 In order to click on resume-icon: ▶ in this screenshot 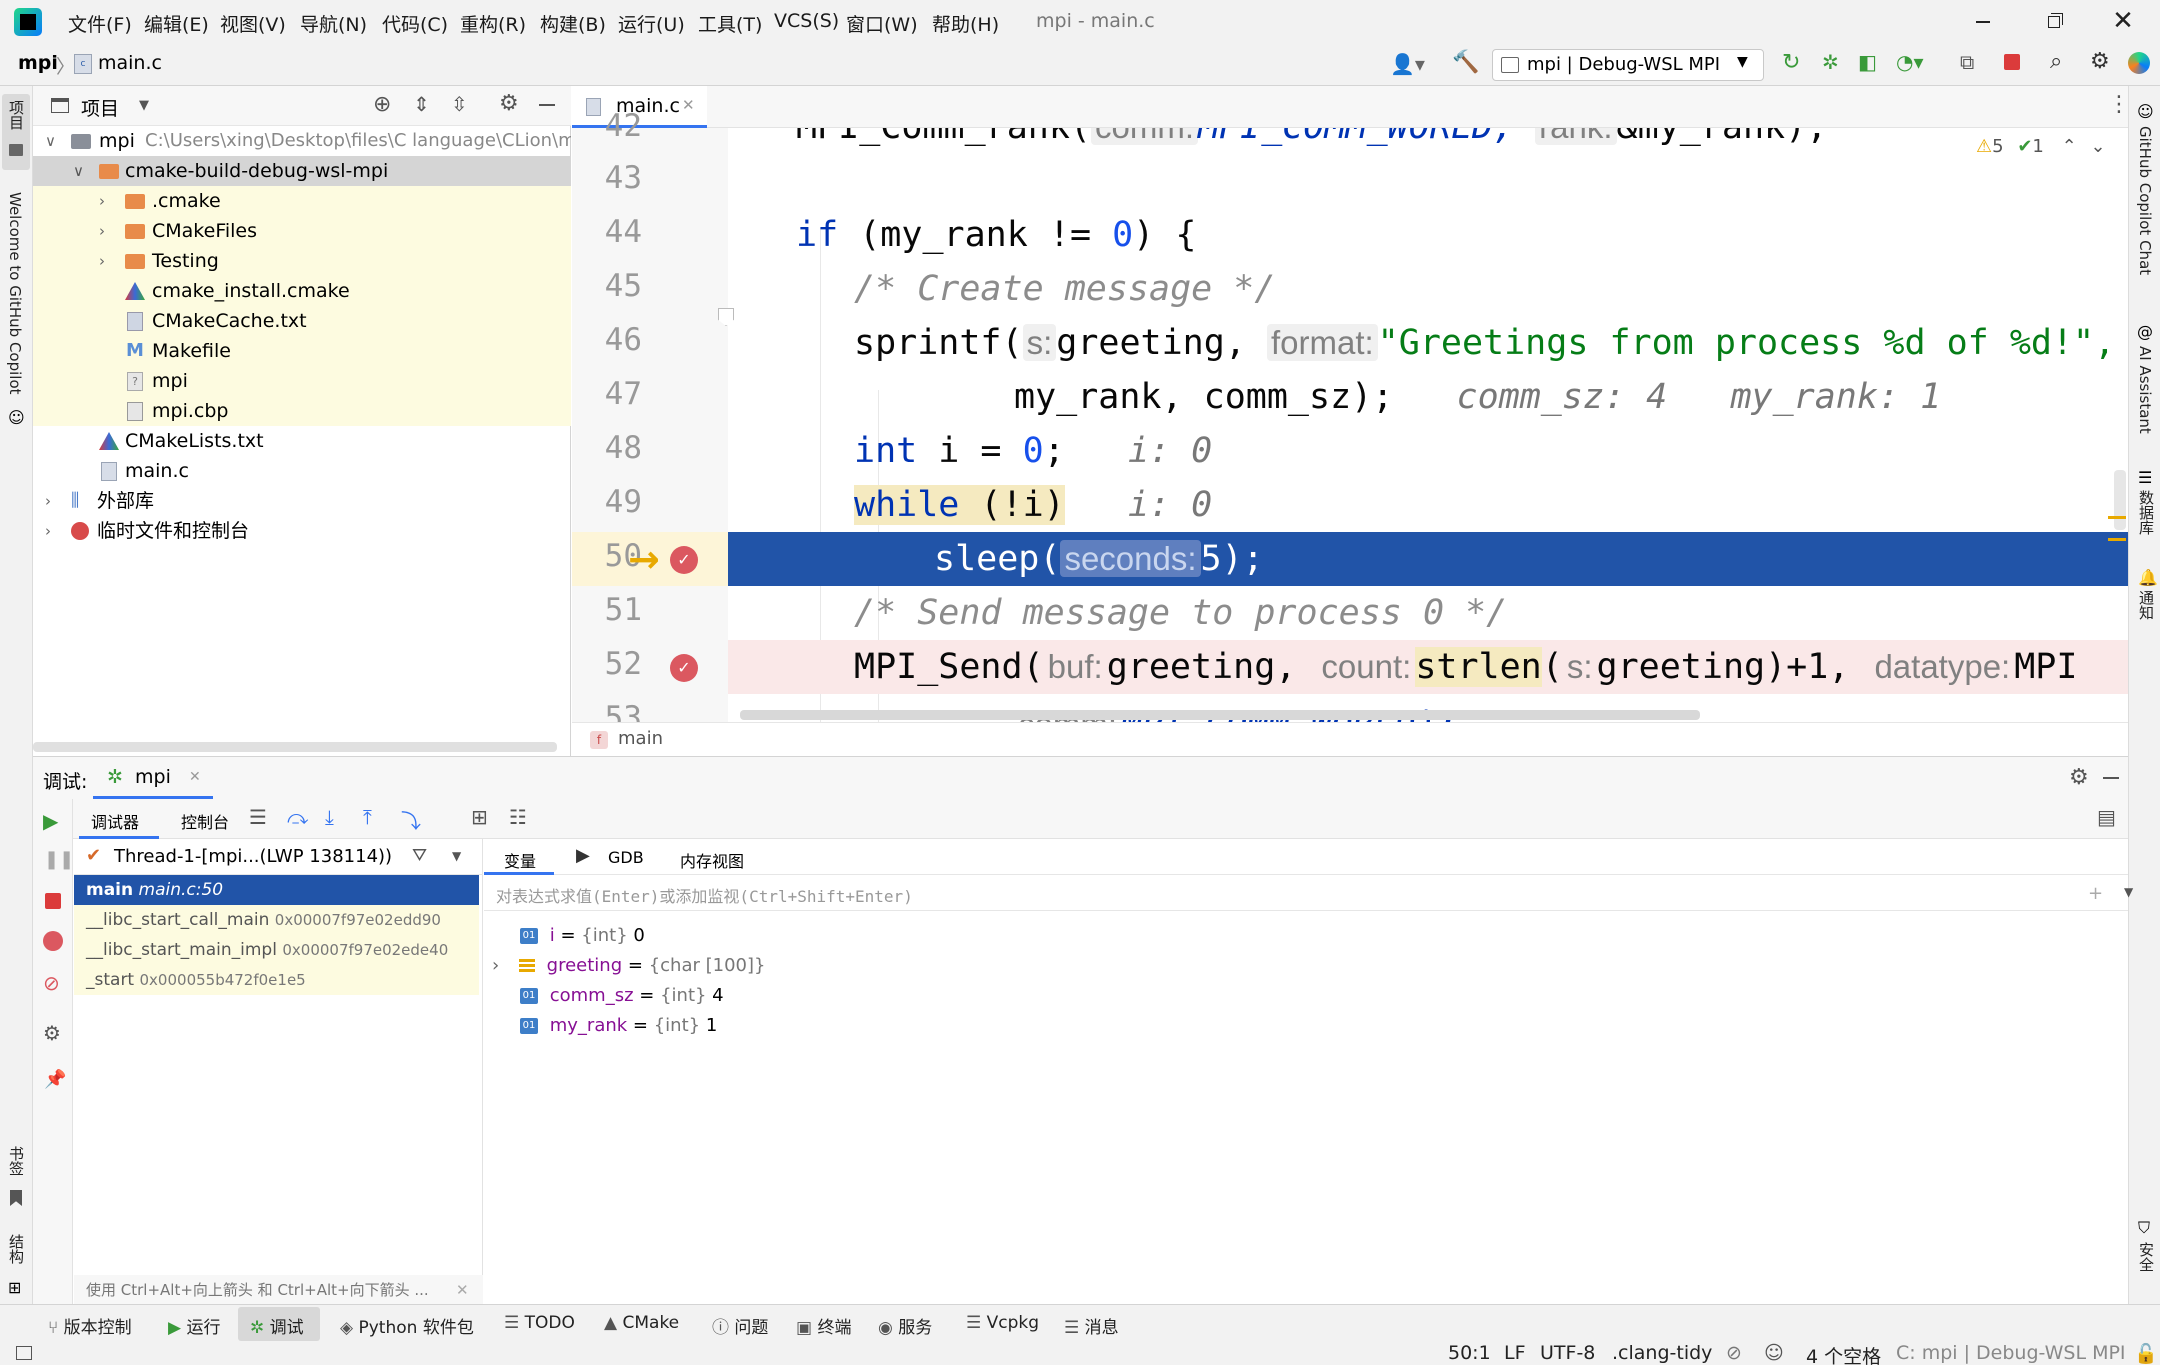, I will do `click(50, 821)`.